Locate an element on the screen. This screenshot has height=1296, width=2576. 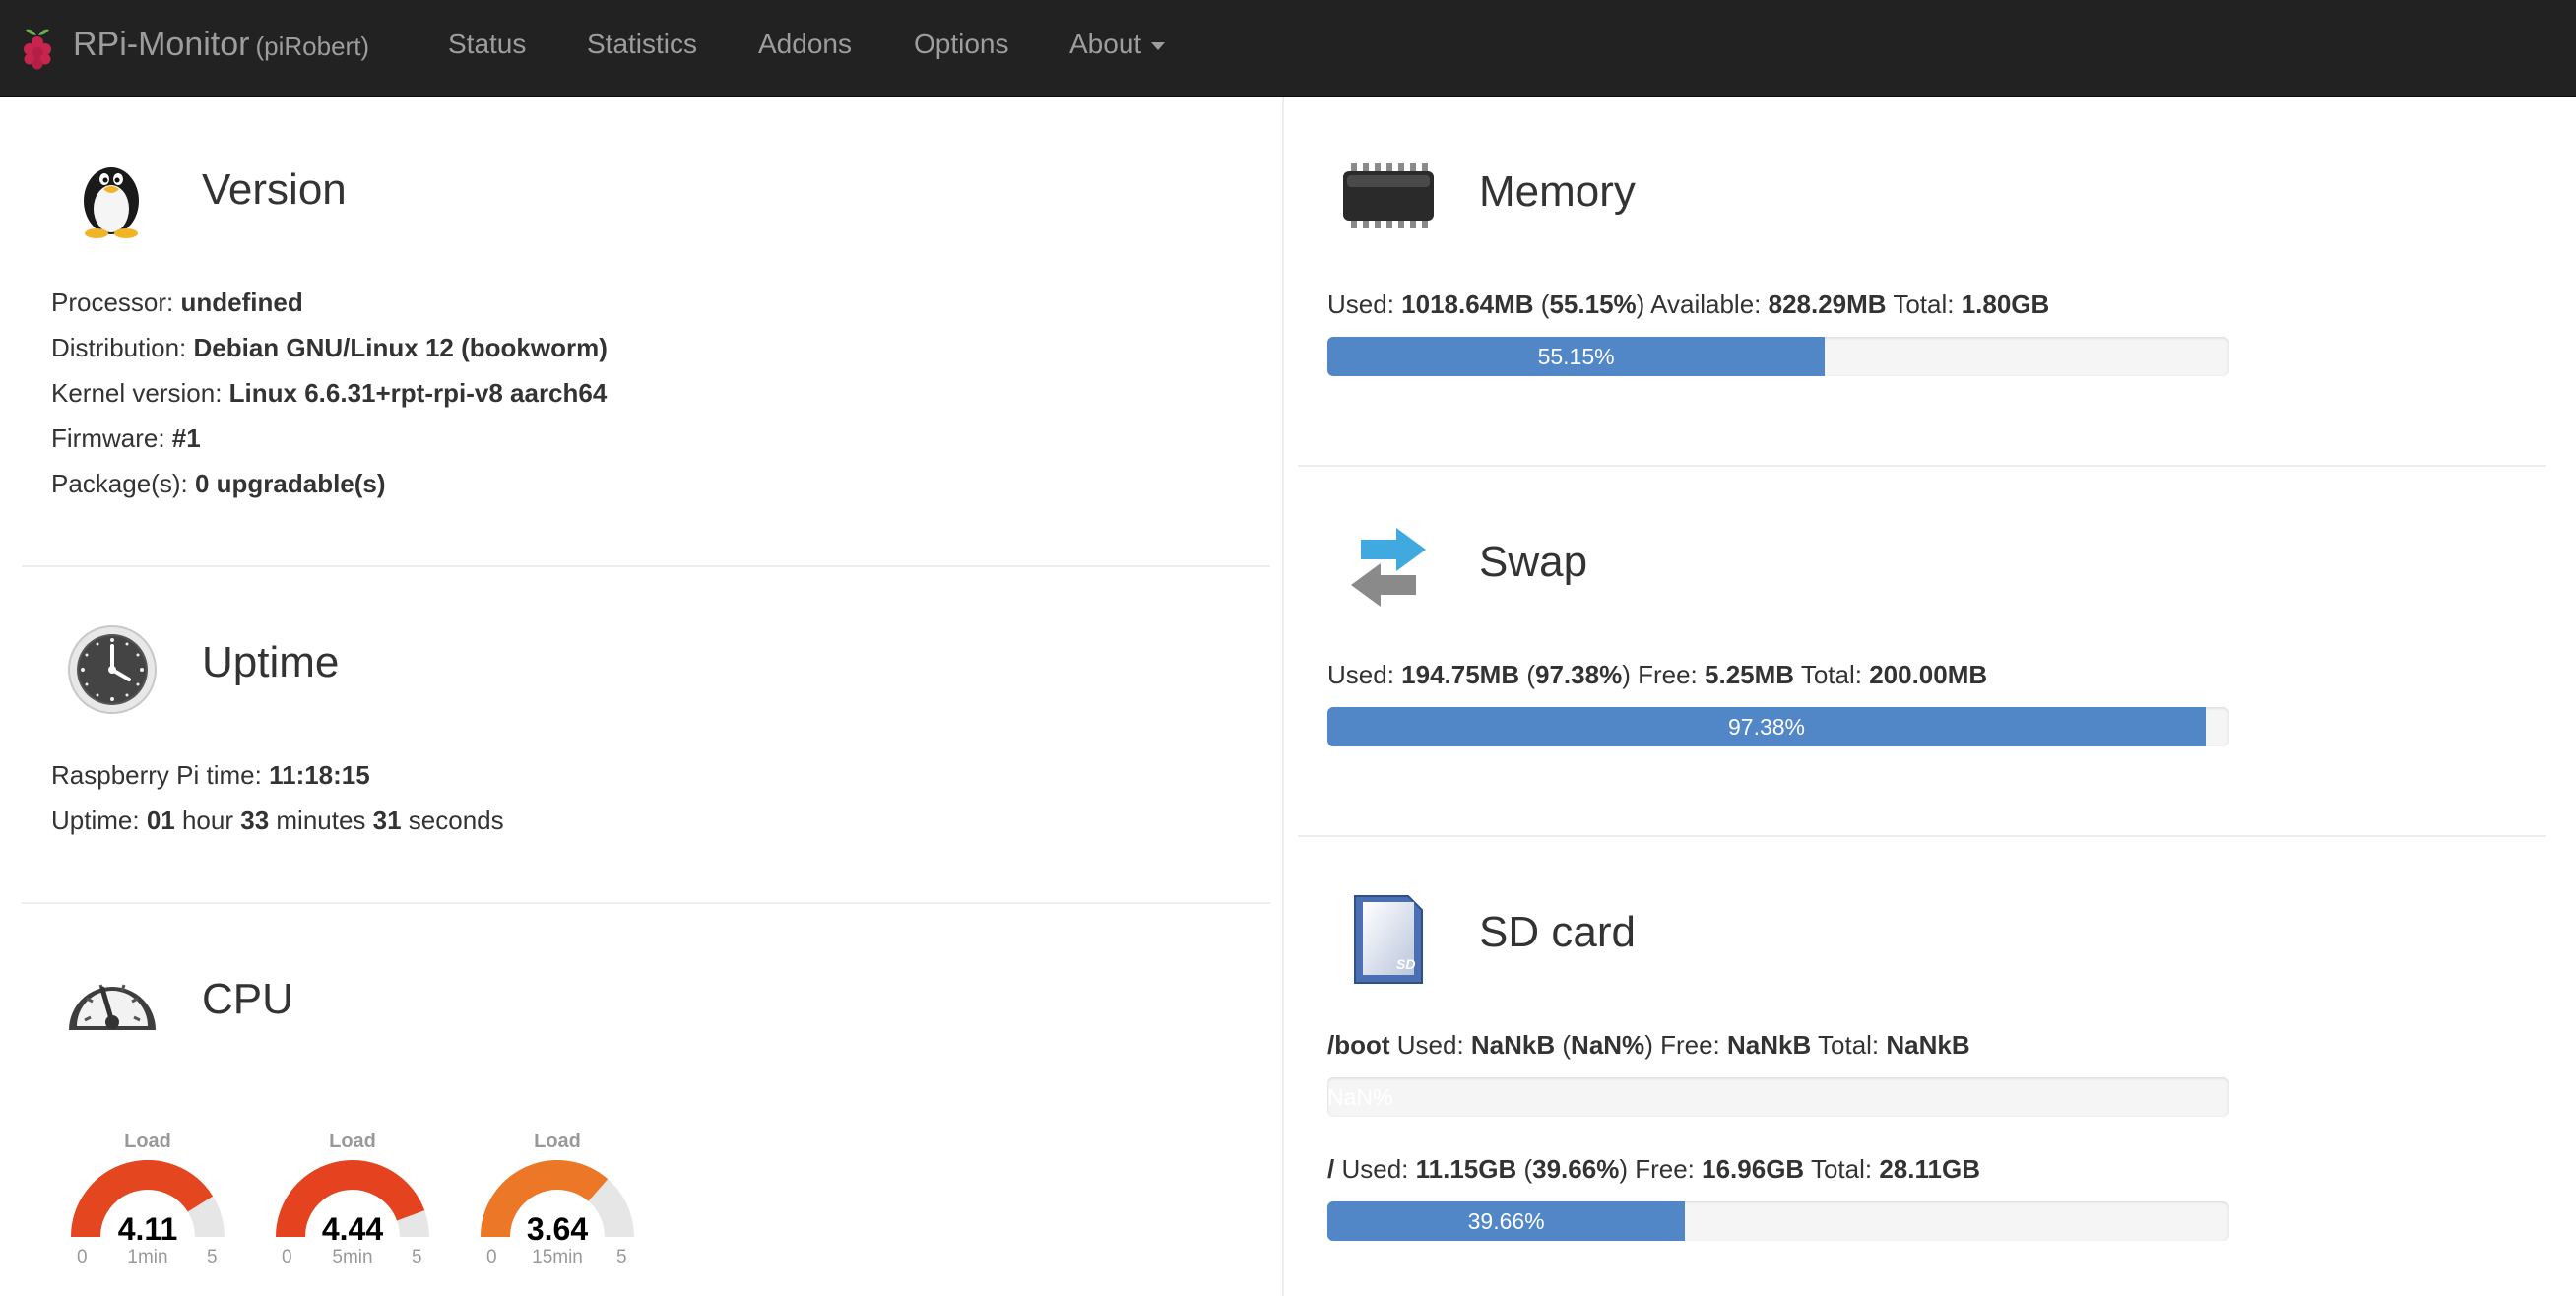
gauge-value: 3.64 is located at coordinates (557, 1229).